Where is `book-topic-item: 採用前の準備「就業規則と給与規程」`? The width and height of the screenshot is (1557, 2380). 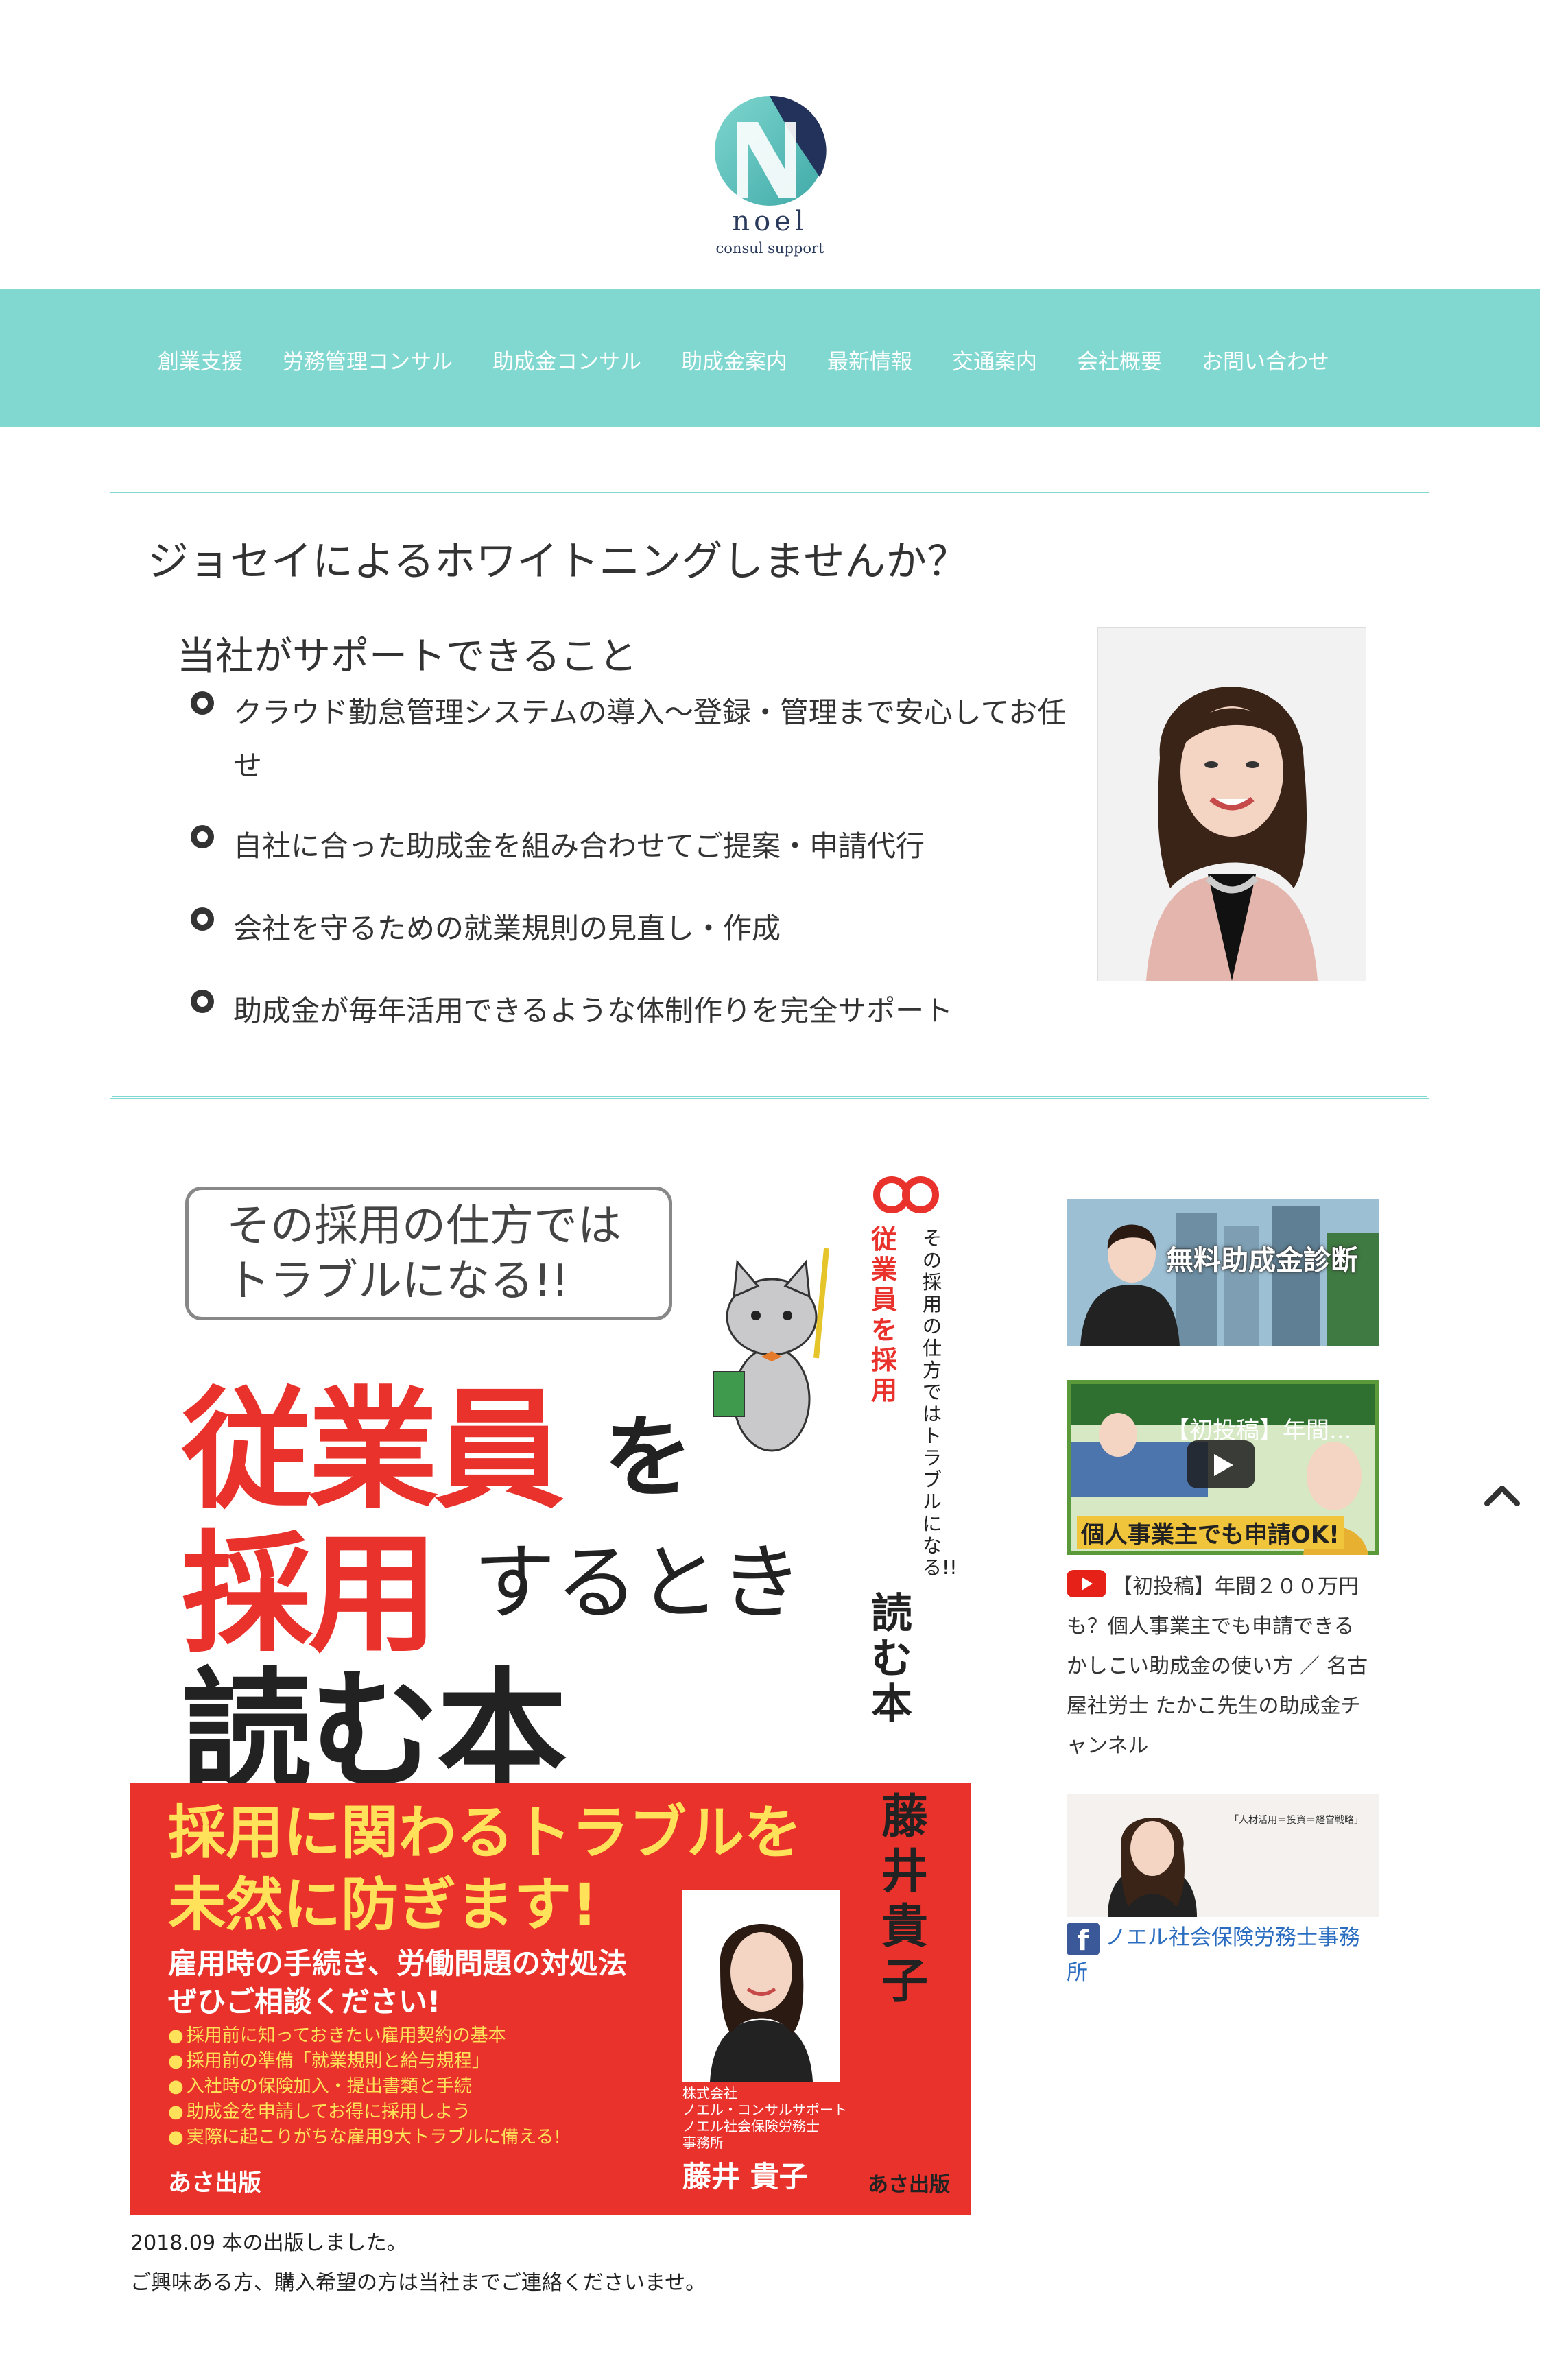 book-topic-item: 採用前の準備「就業規則と給与規程」 is located at coordinates (365, 2061).